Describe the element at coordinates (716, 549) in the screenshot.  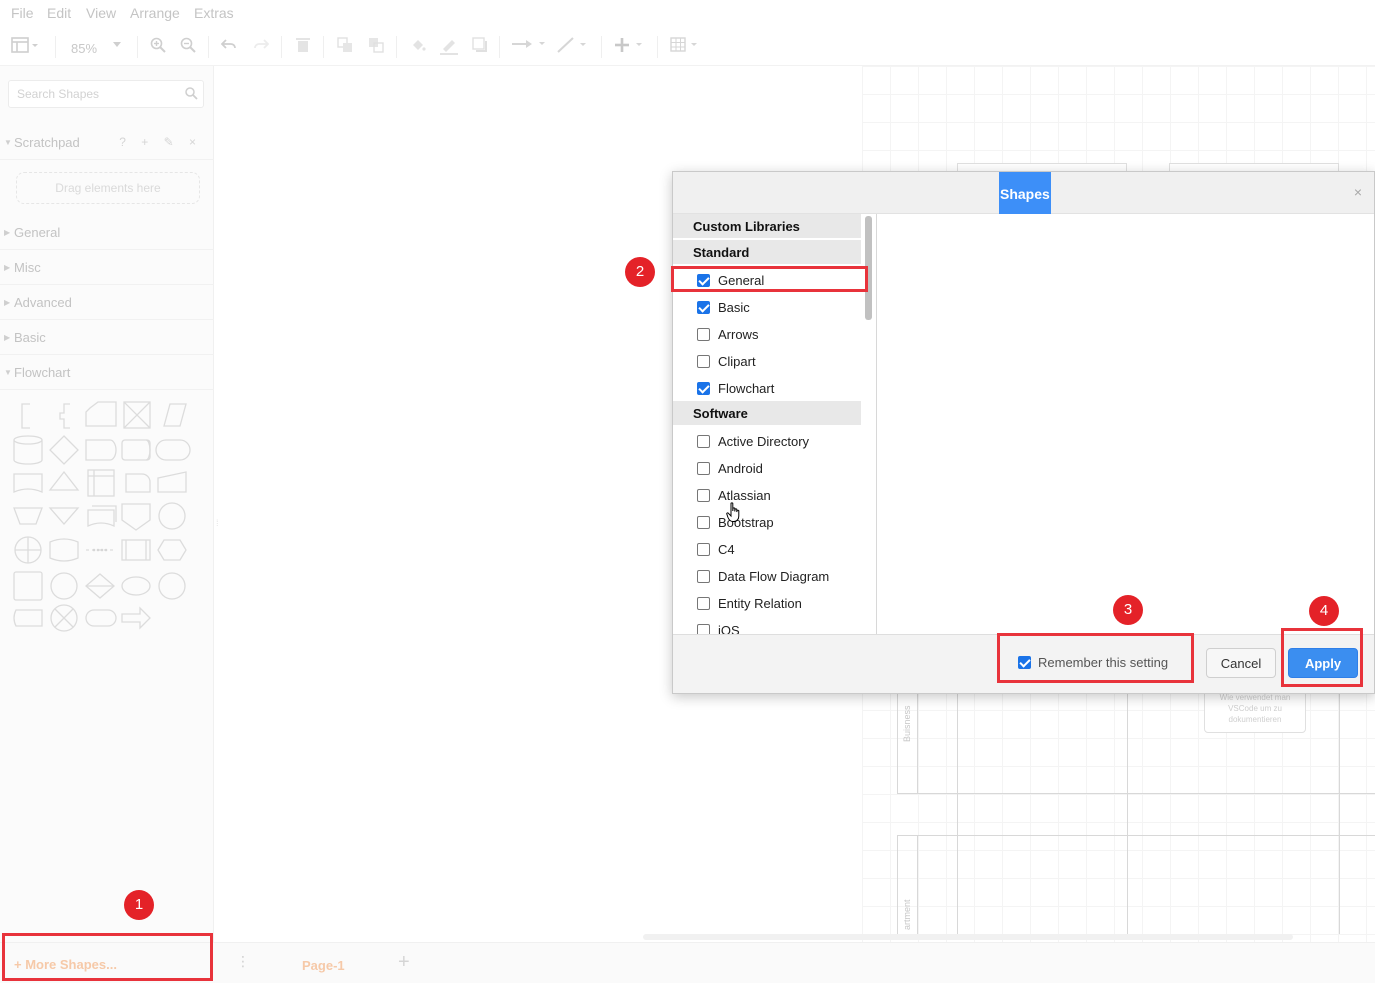
I see `library-c4: C4` at that location.